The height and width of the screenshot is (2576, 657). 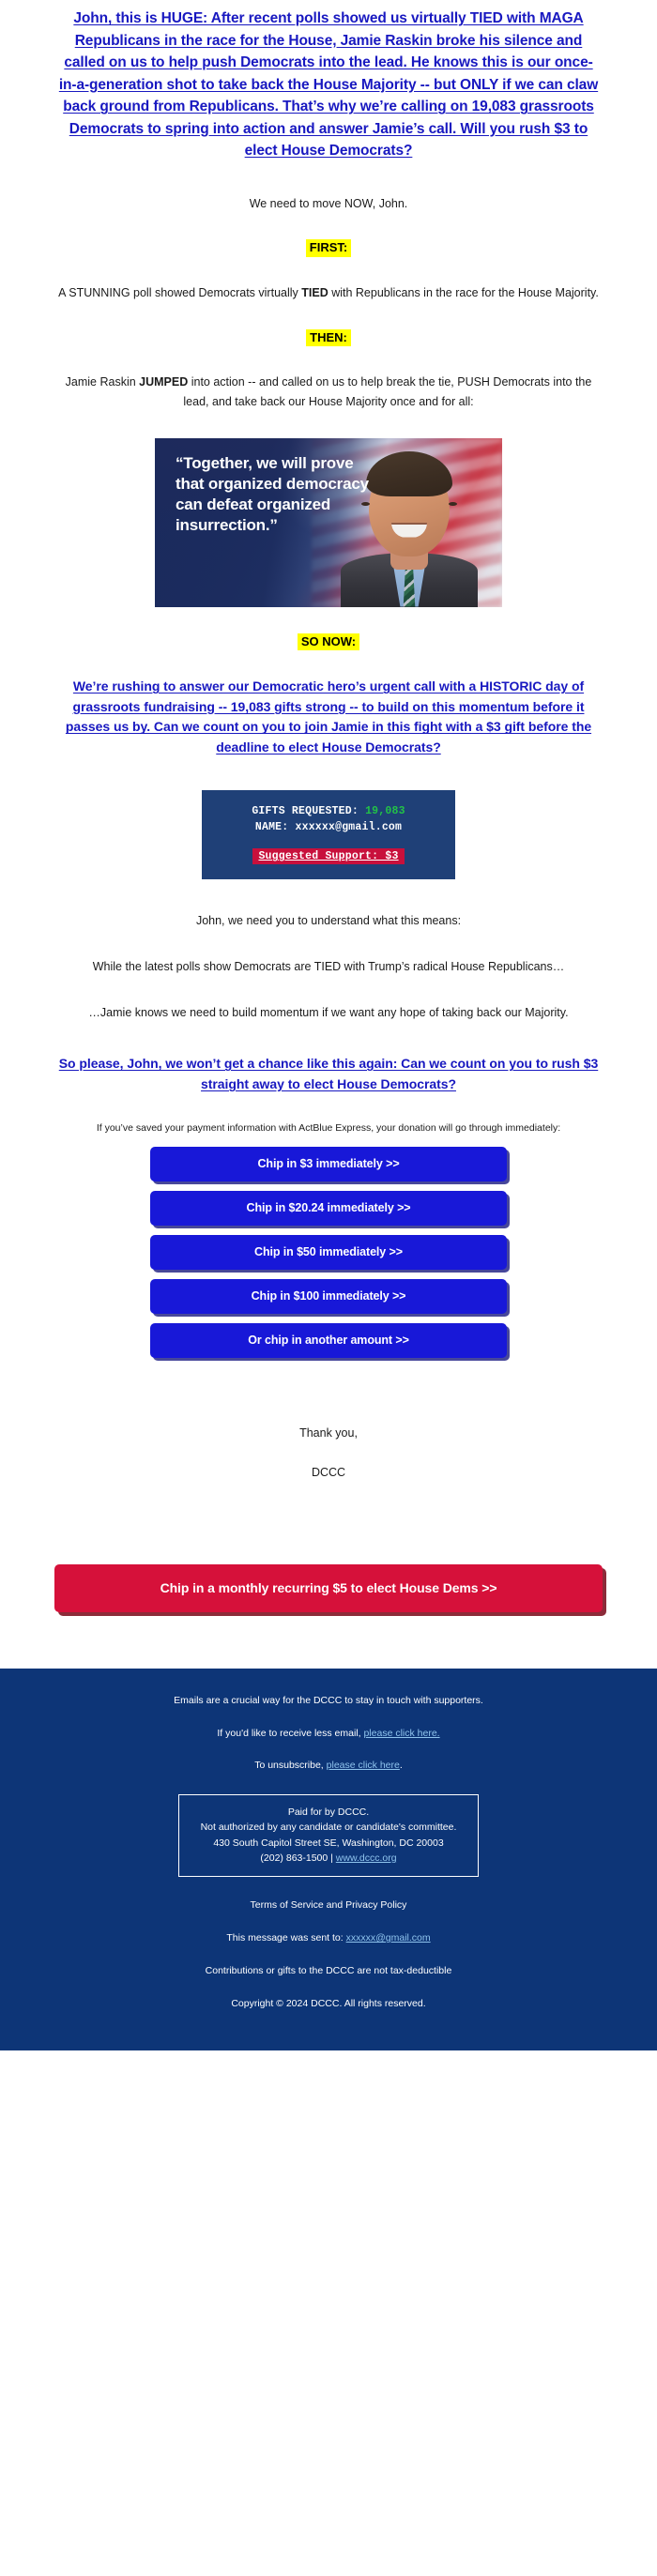 I want to click on unsubscribe-prefix: To unsubscribe,, so click(x=290, y=1766).